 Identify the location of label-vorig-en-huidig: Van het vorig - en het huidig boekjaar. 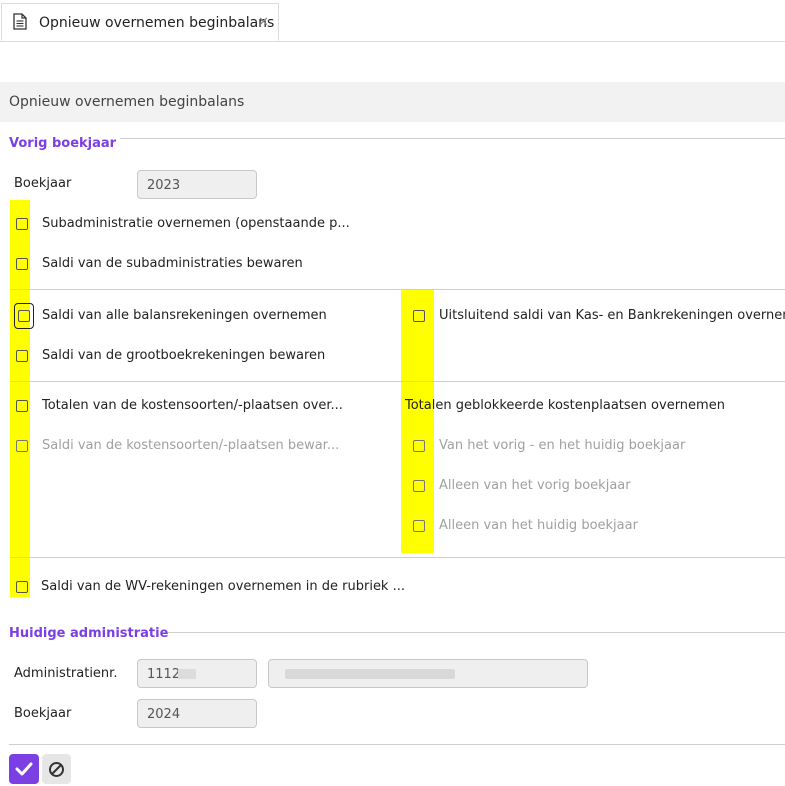
(562, 445).